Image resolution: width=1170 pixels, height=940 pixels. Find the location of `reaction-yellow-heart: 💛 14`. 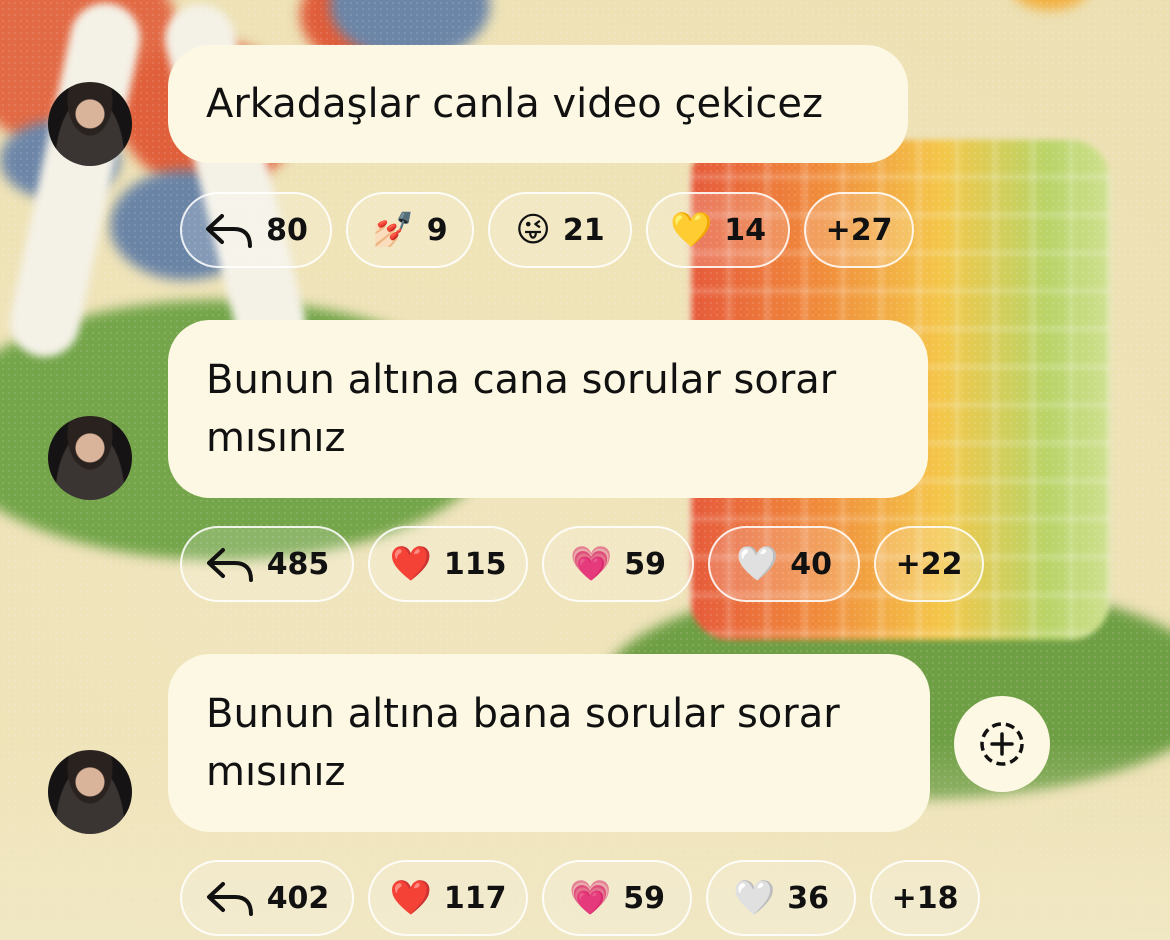

reaction-yellow-heart: 💛 14 is located at coordinates (718, 230).